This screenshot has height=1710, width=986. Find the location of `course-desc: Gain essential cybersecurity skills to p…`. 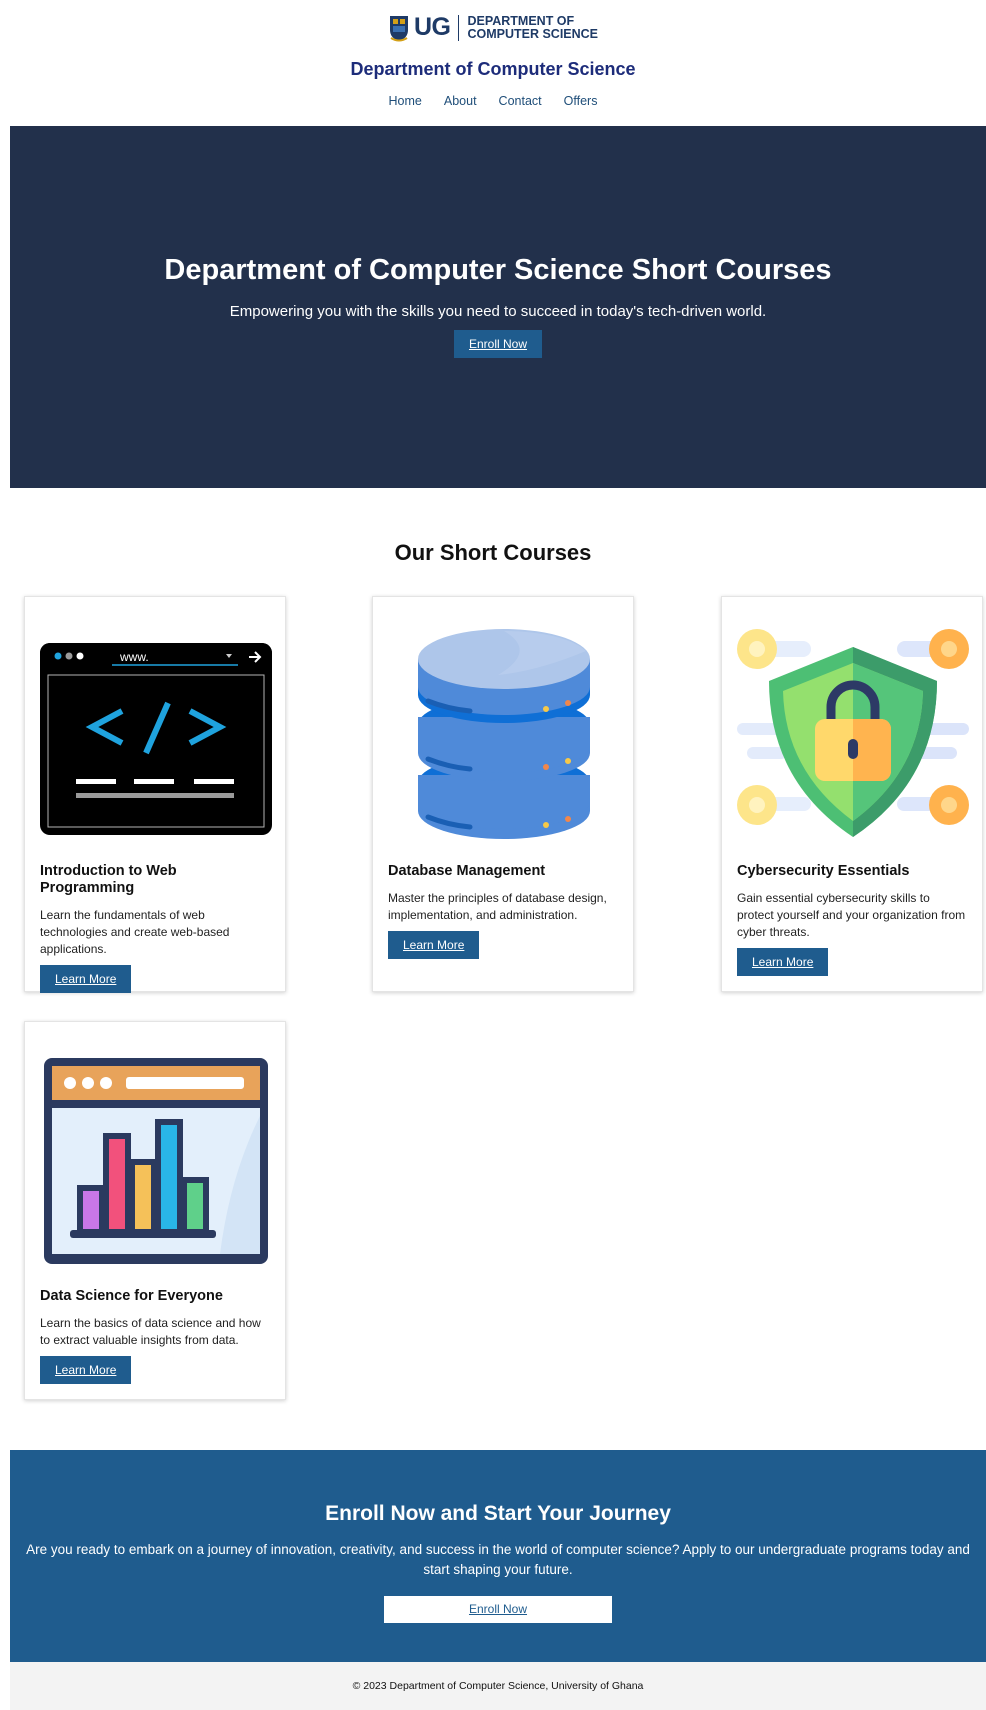

course-desc: Gain essential cybersecurity skills to p… is located at coordinates (851, 915).